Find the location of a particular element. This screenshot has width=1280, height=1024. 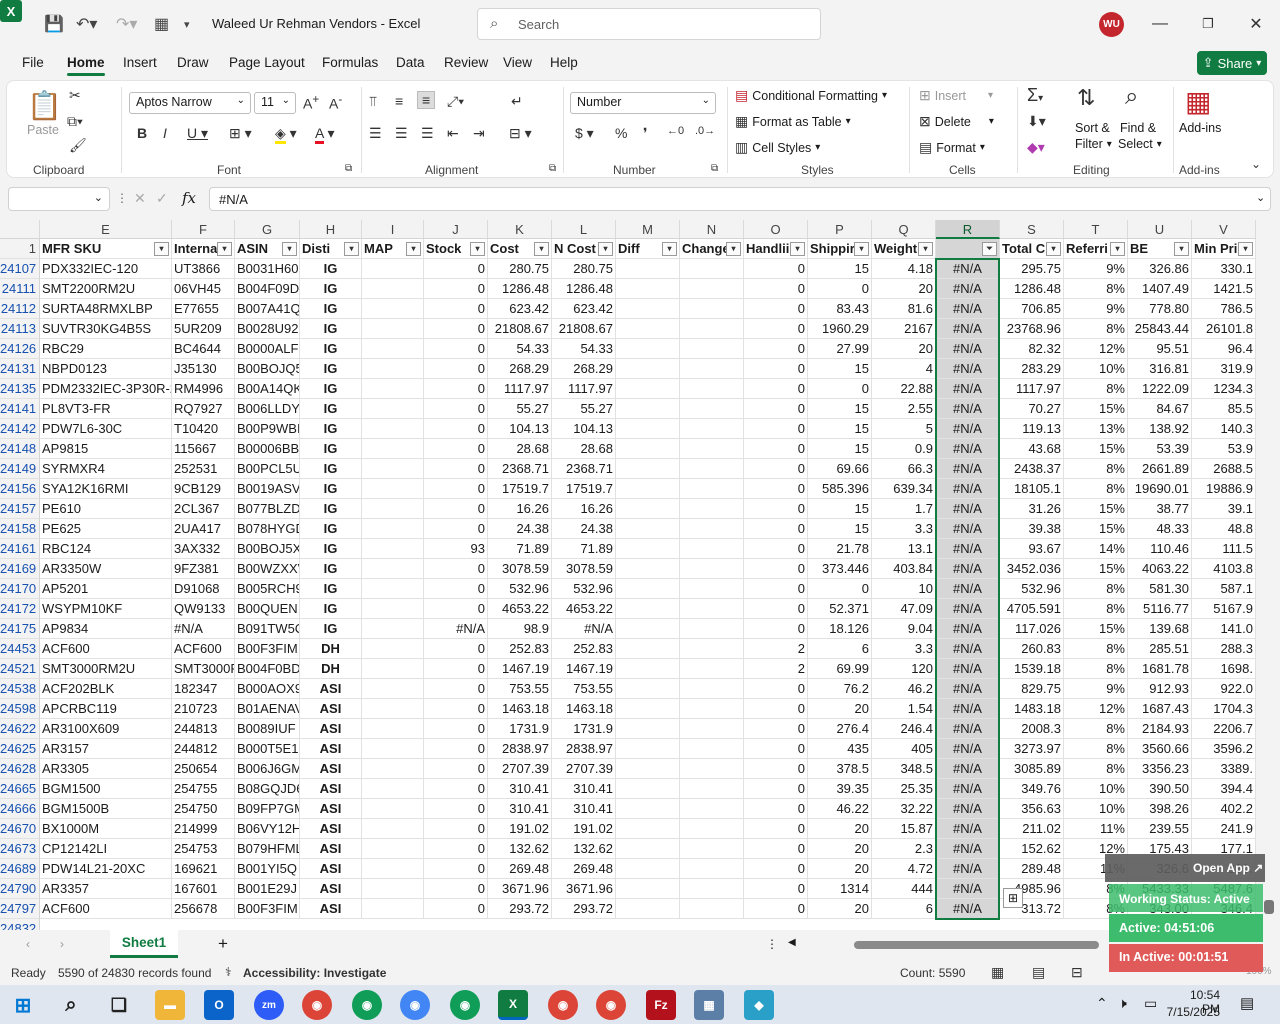

add-sheet-icon: + is located at coordinates (223, 944).